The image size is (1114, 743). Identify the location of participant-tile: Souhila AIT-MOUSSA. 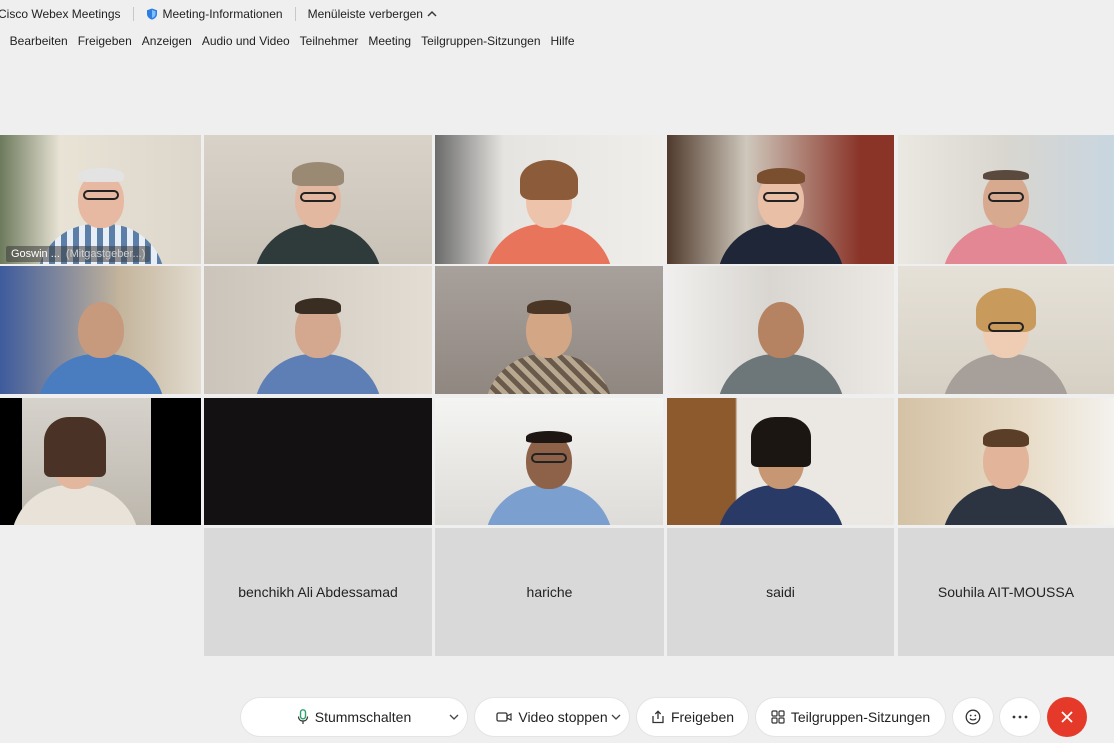
(1006, 592).